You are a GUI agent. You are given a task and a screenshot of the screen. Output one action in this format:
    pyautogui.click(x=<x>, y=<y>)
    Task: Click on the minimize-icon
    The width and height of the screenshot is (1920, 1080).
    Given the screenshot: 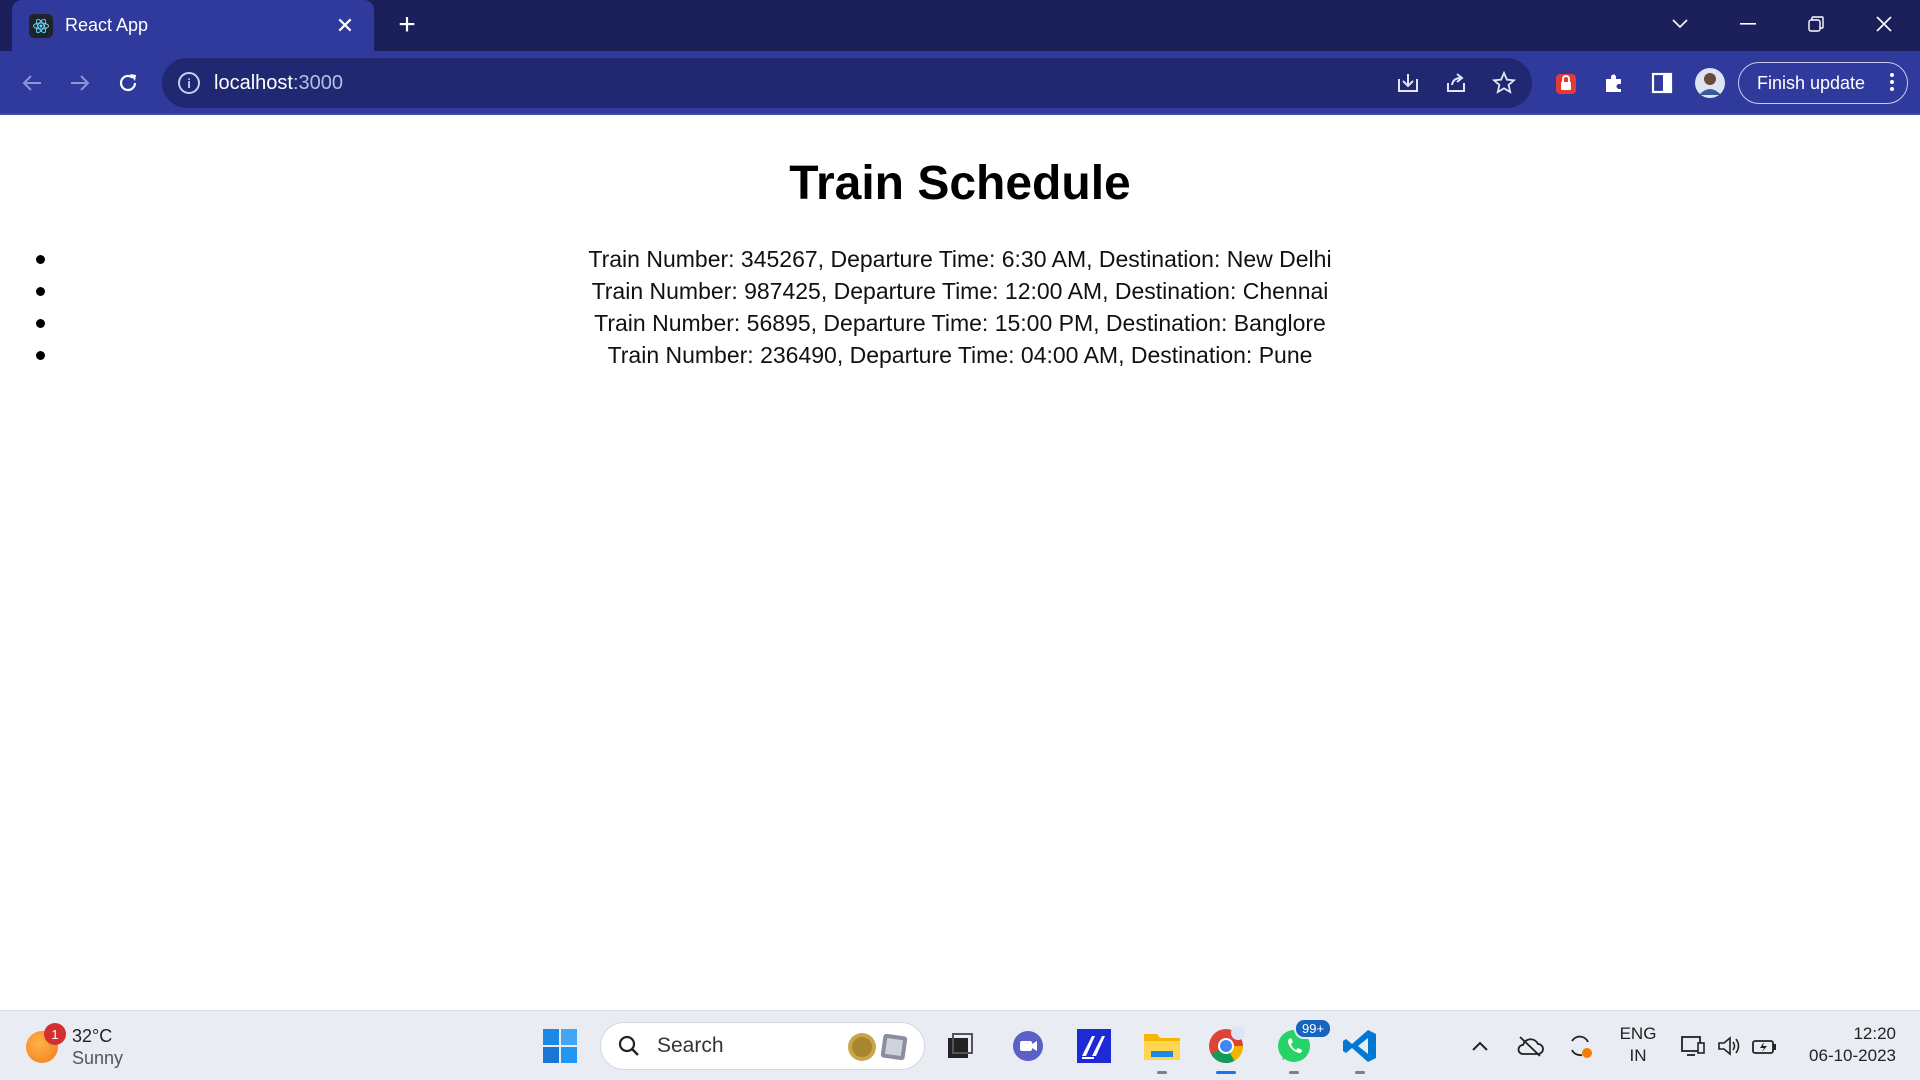 What is the action you would take?
    pyautogui.click(x=1748, y=24)
    